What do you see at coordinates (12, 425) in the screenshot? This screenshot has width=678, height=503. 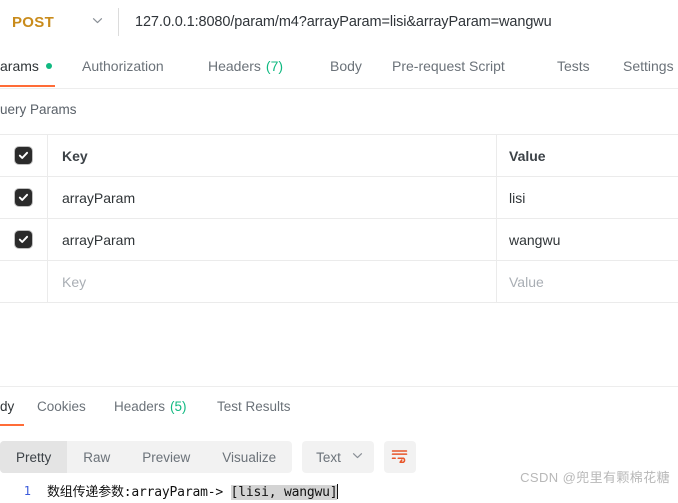 I see `active-response-tab-underline` at bounding box center [12, 425].